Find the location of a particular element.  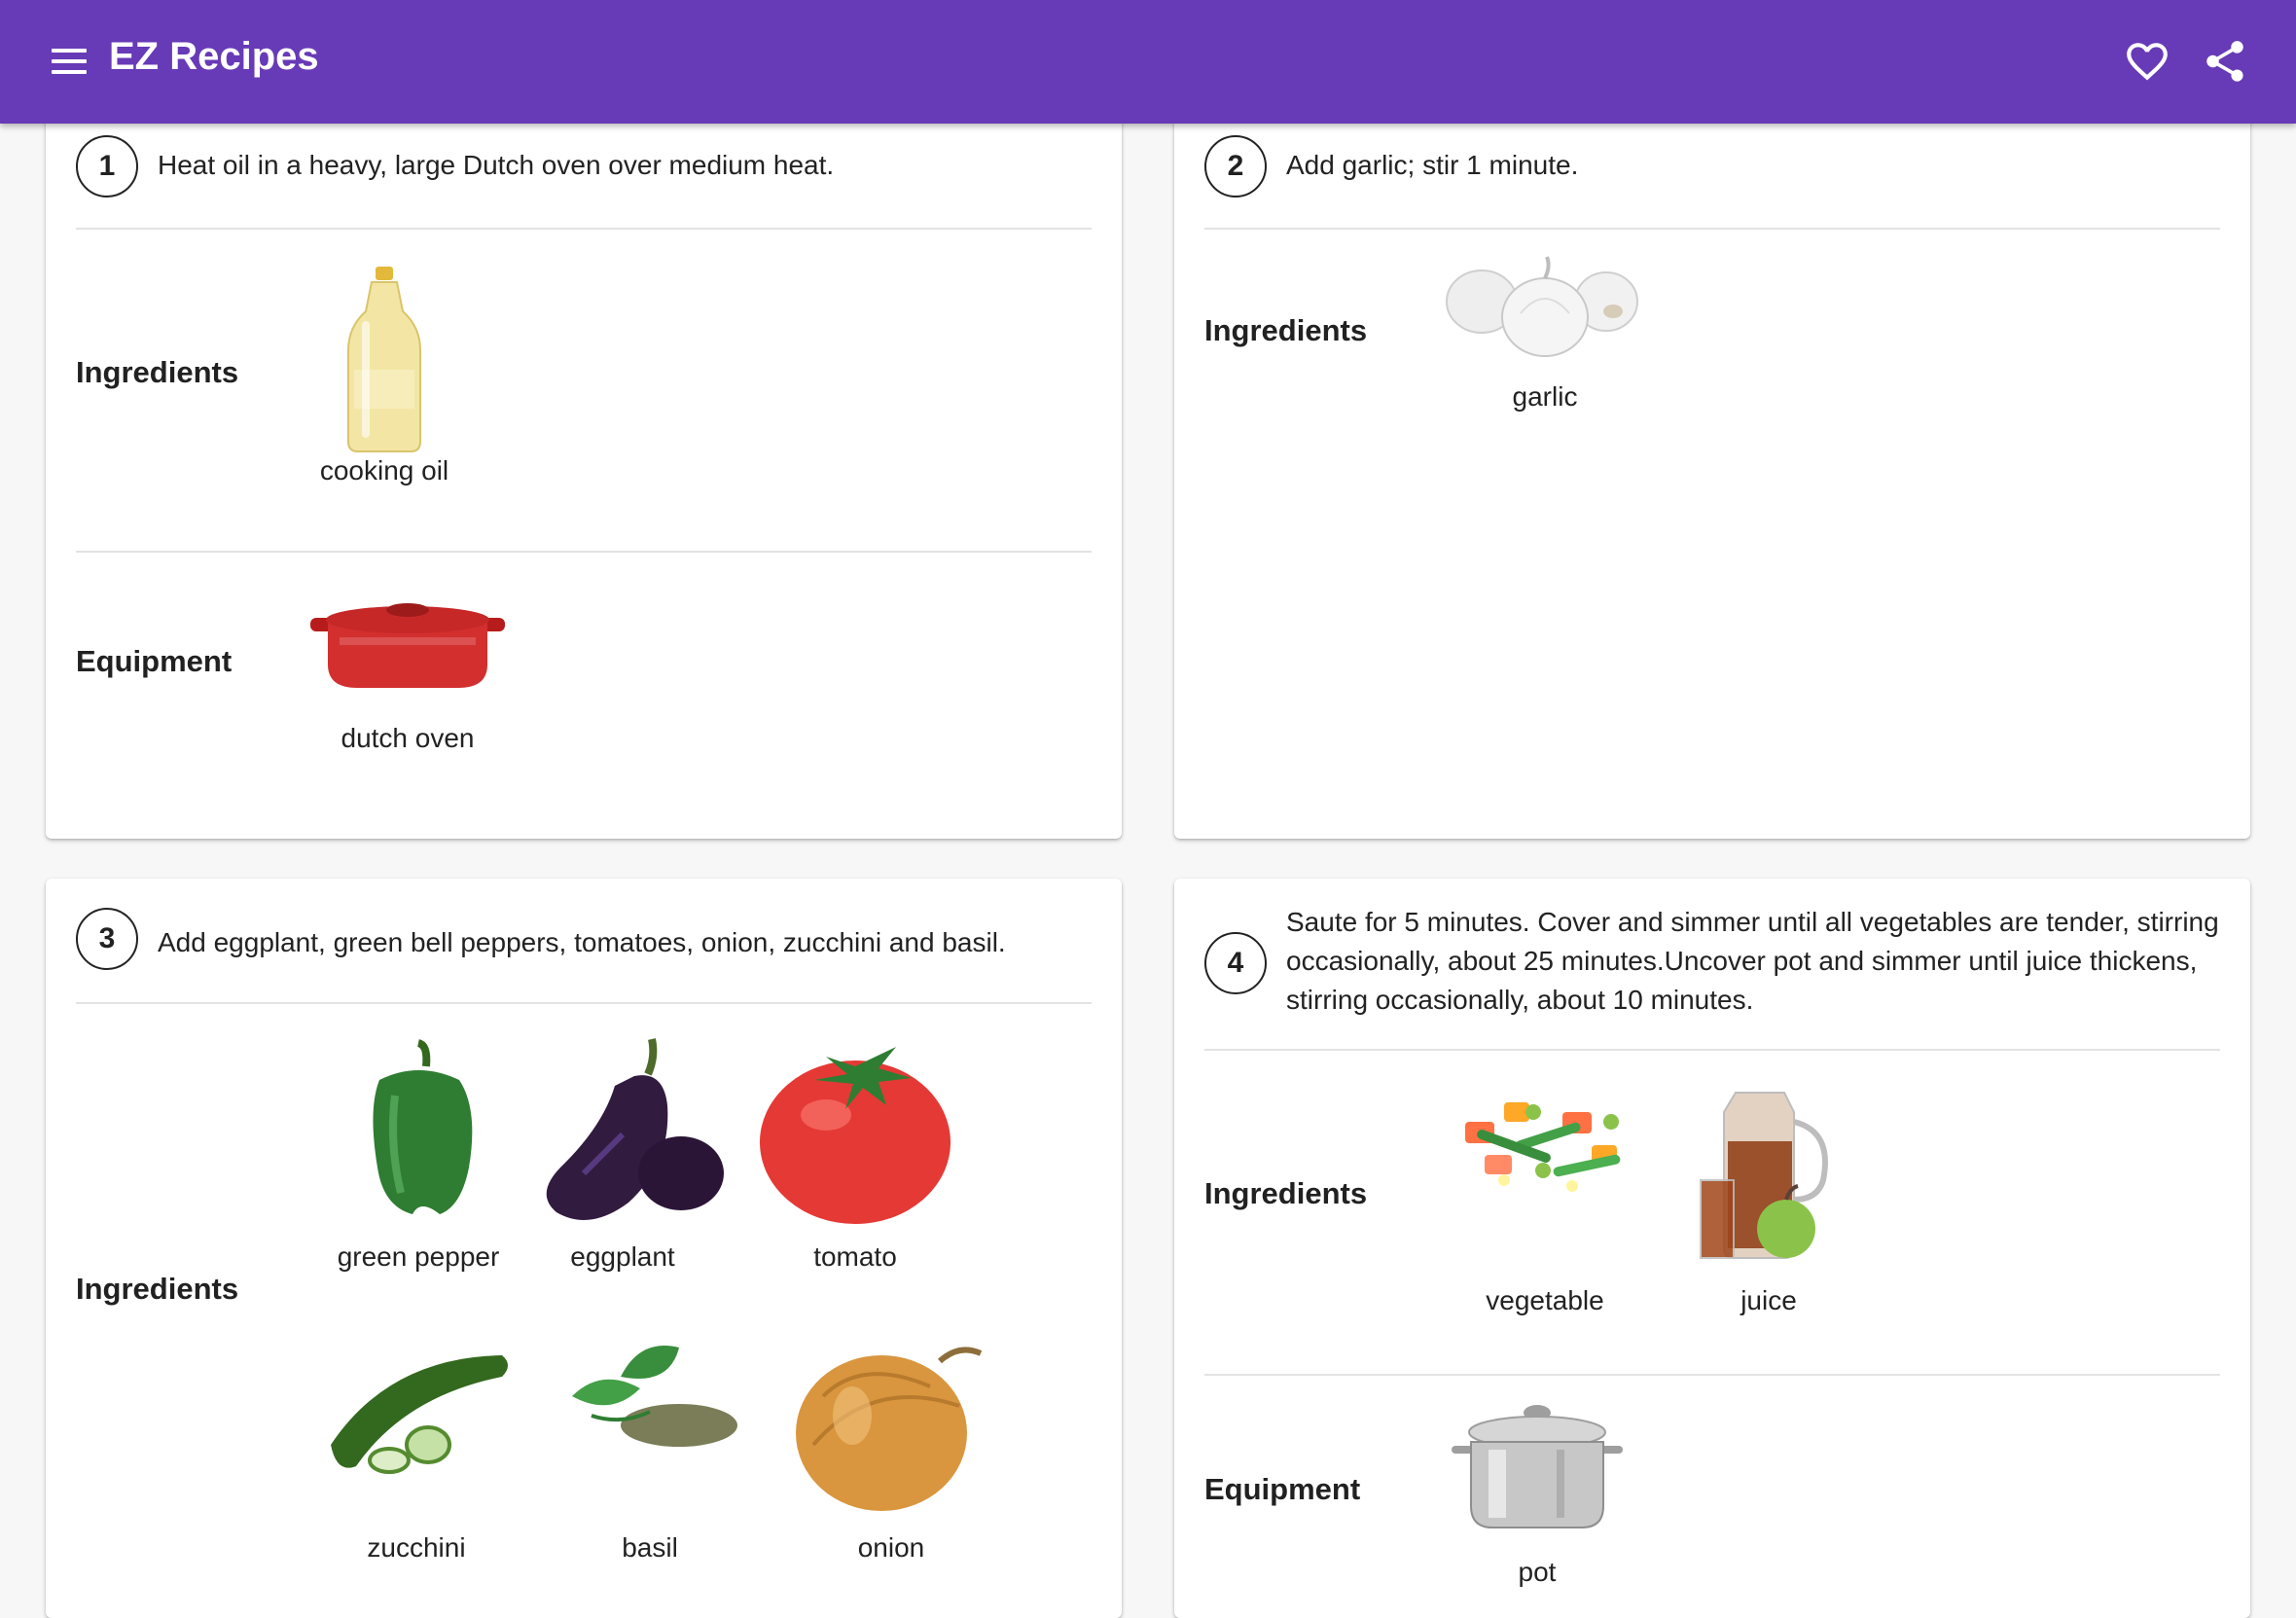

equipment-dutch-oven: dutch oven is located at coordinates (407, 686).